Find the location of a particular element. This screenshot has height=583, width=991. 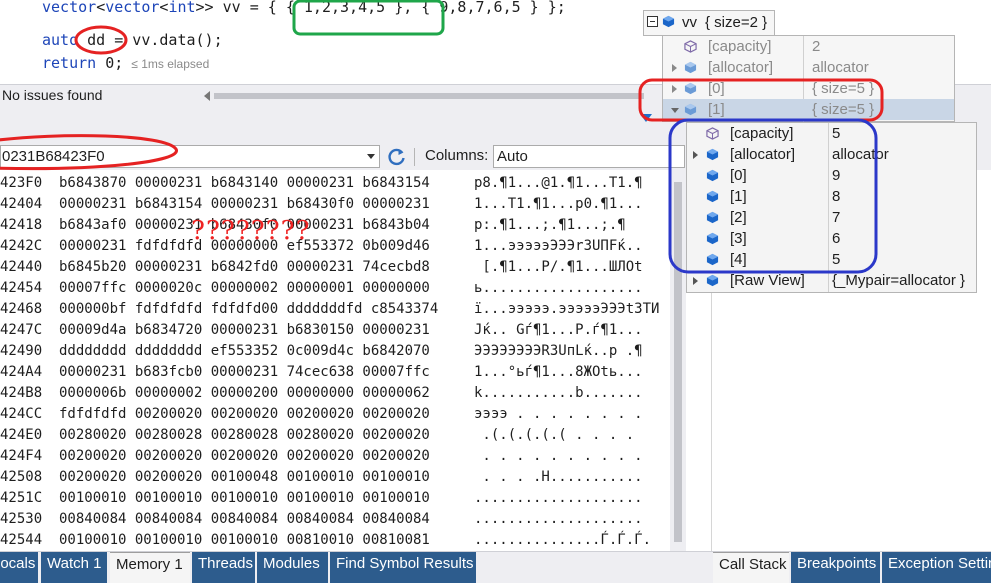

code-text: >> vv = { is located at coordinates (240, 8).